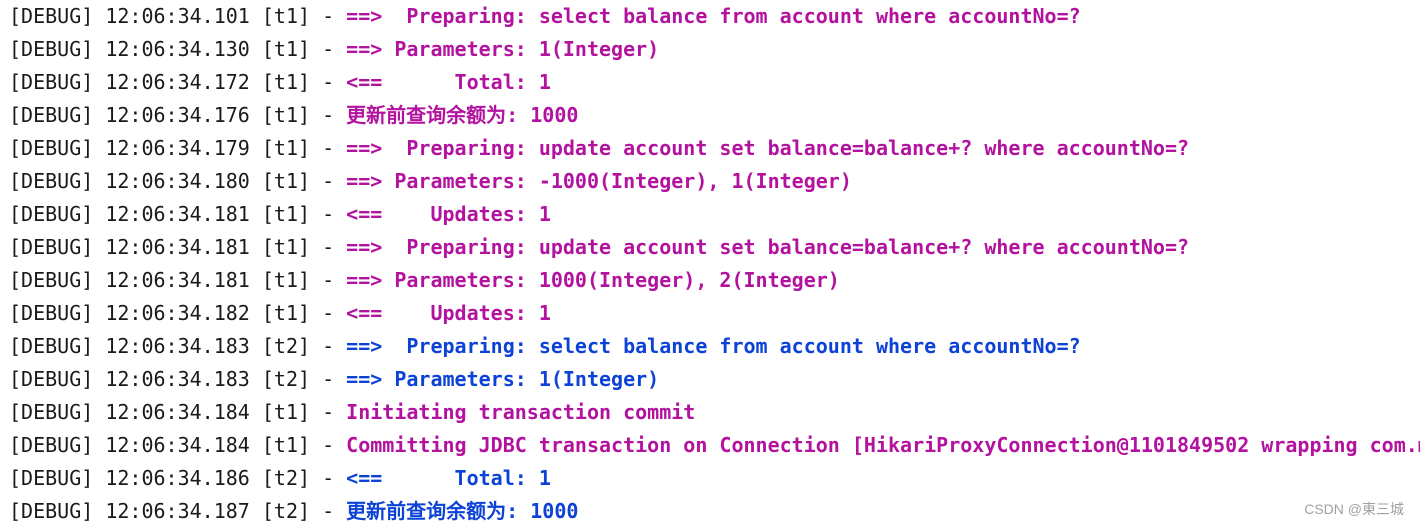  What do you see at coordinates (178, 148) in the screenshot?
I see `log-prefix: [DEBUG] 12:06:34.179 [t1] -` at bounding box center [178, 148].